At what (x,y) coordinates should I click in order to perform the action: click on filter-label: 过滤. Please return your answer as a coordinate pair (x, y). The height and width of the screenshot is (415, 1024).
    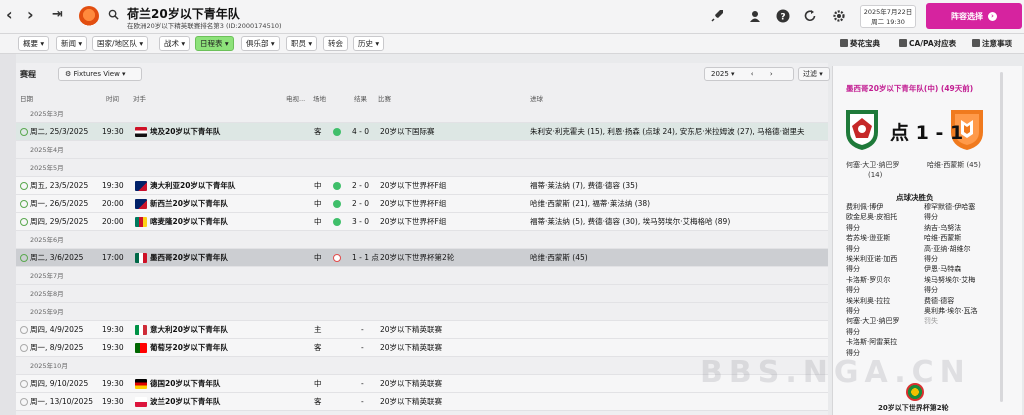
    Looking at the image, I should click on (810, 74).